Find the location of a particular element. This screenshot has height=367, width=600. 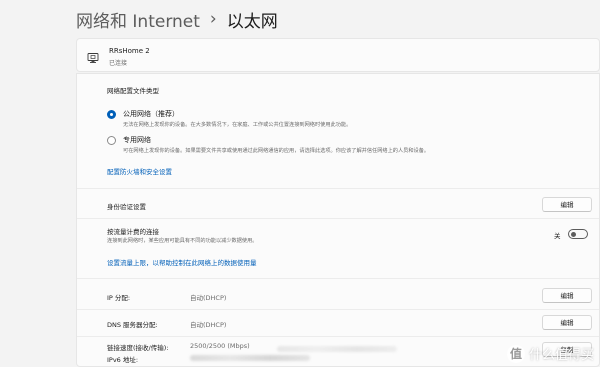

link-speed-value: 2500/2500 (Mbps) is located at coordinates (220, 346).